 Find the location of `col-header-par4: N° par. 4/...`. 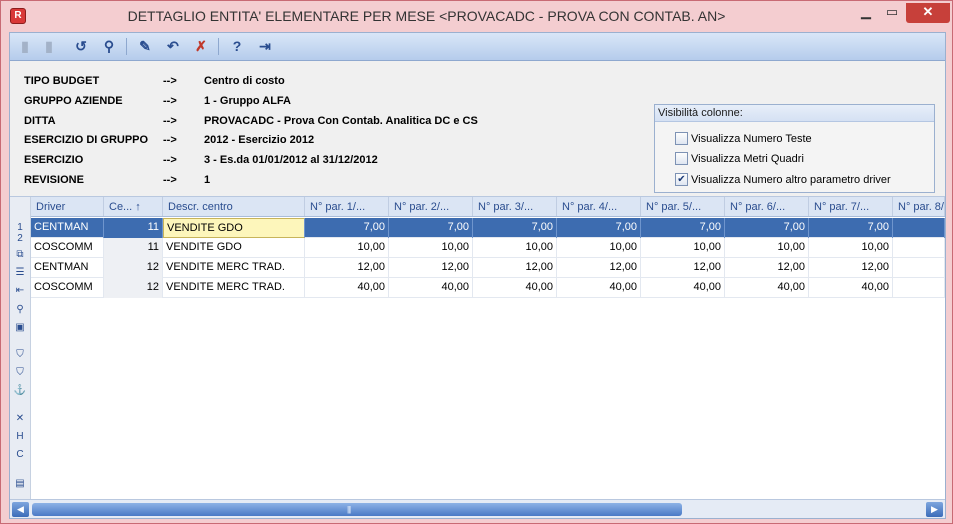

col-header-par4: N° par. 4/... is located at coordinates (599, 206).